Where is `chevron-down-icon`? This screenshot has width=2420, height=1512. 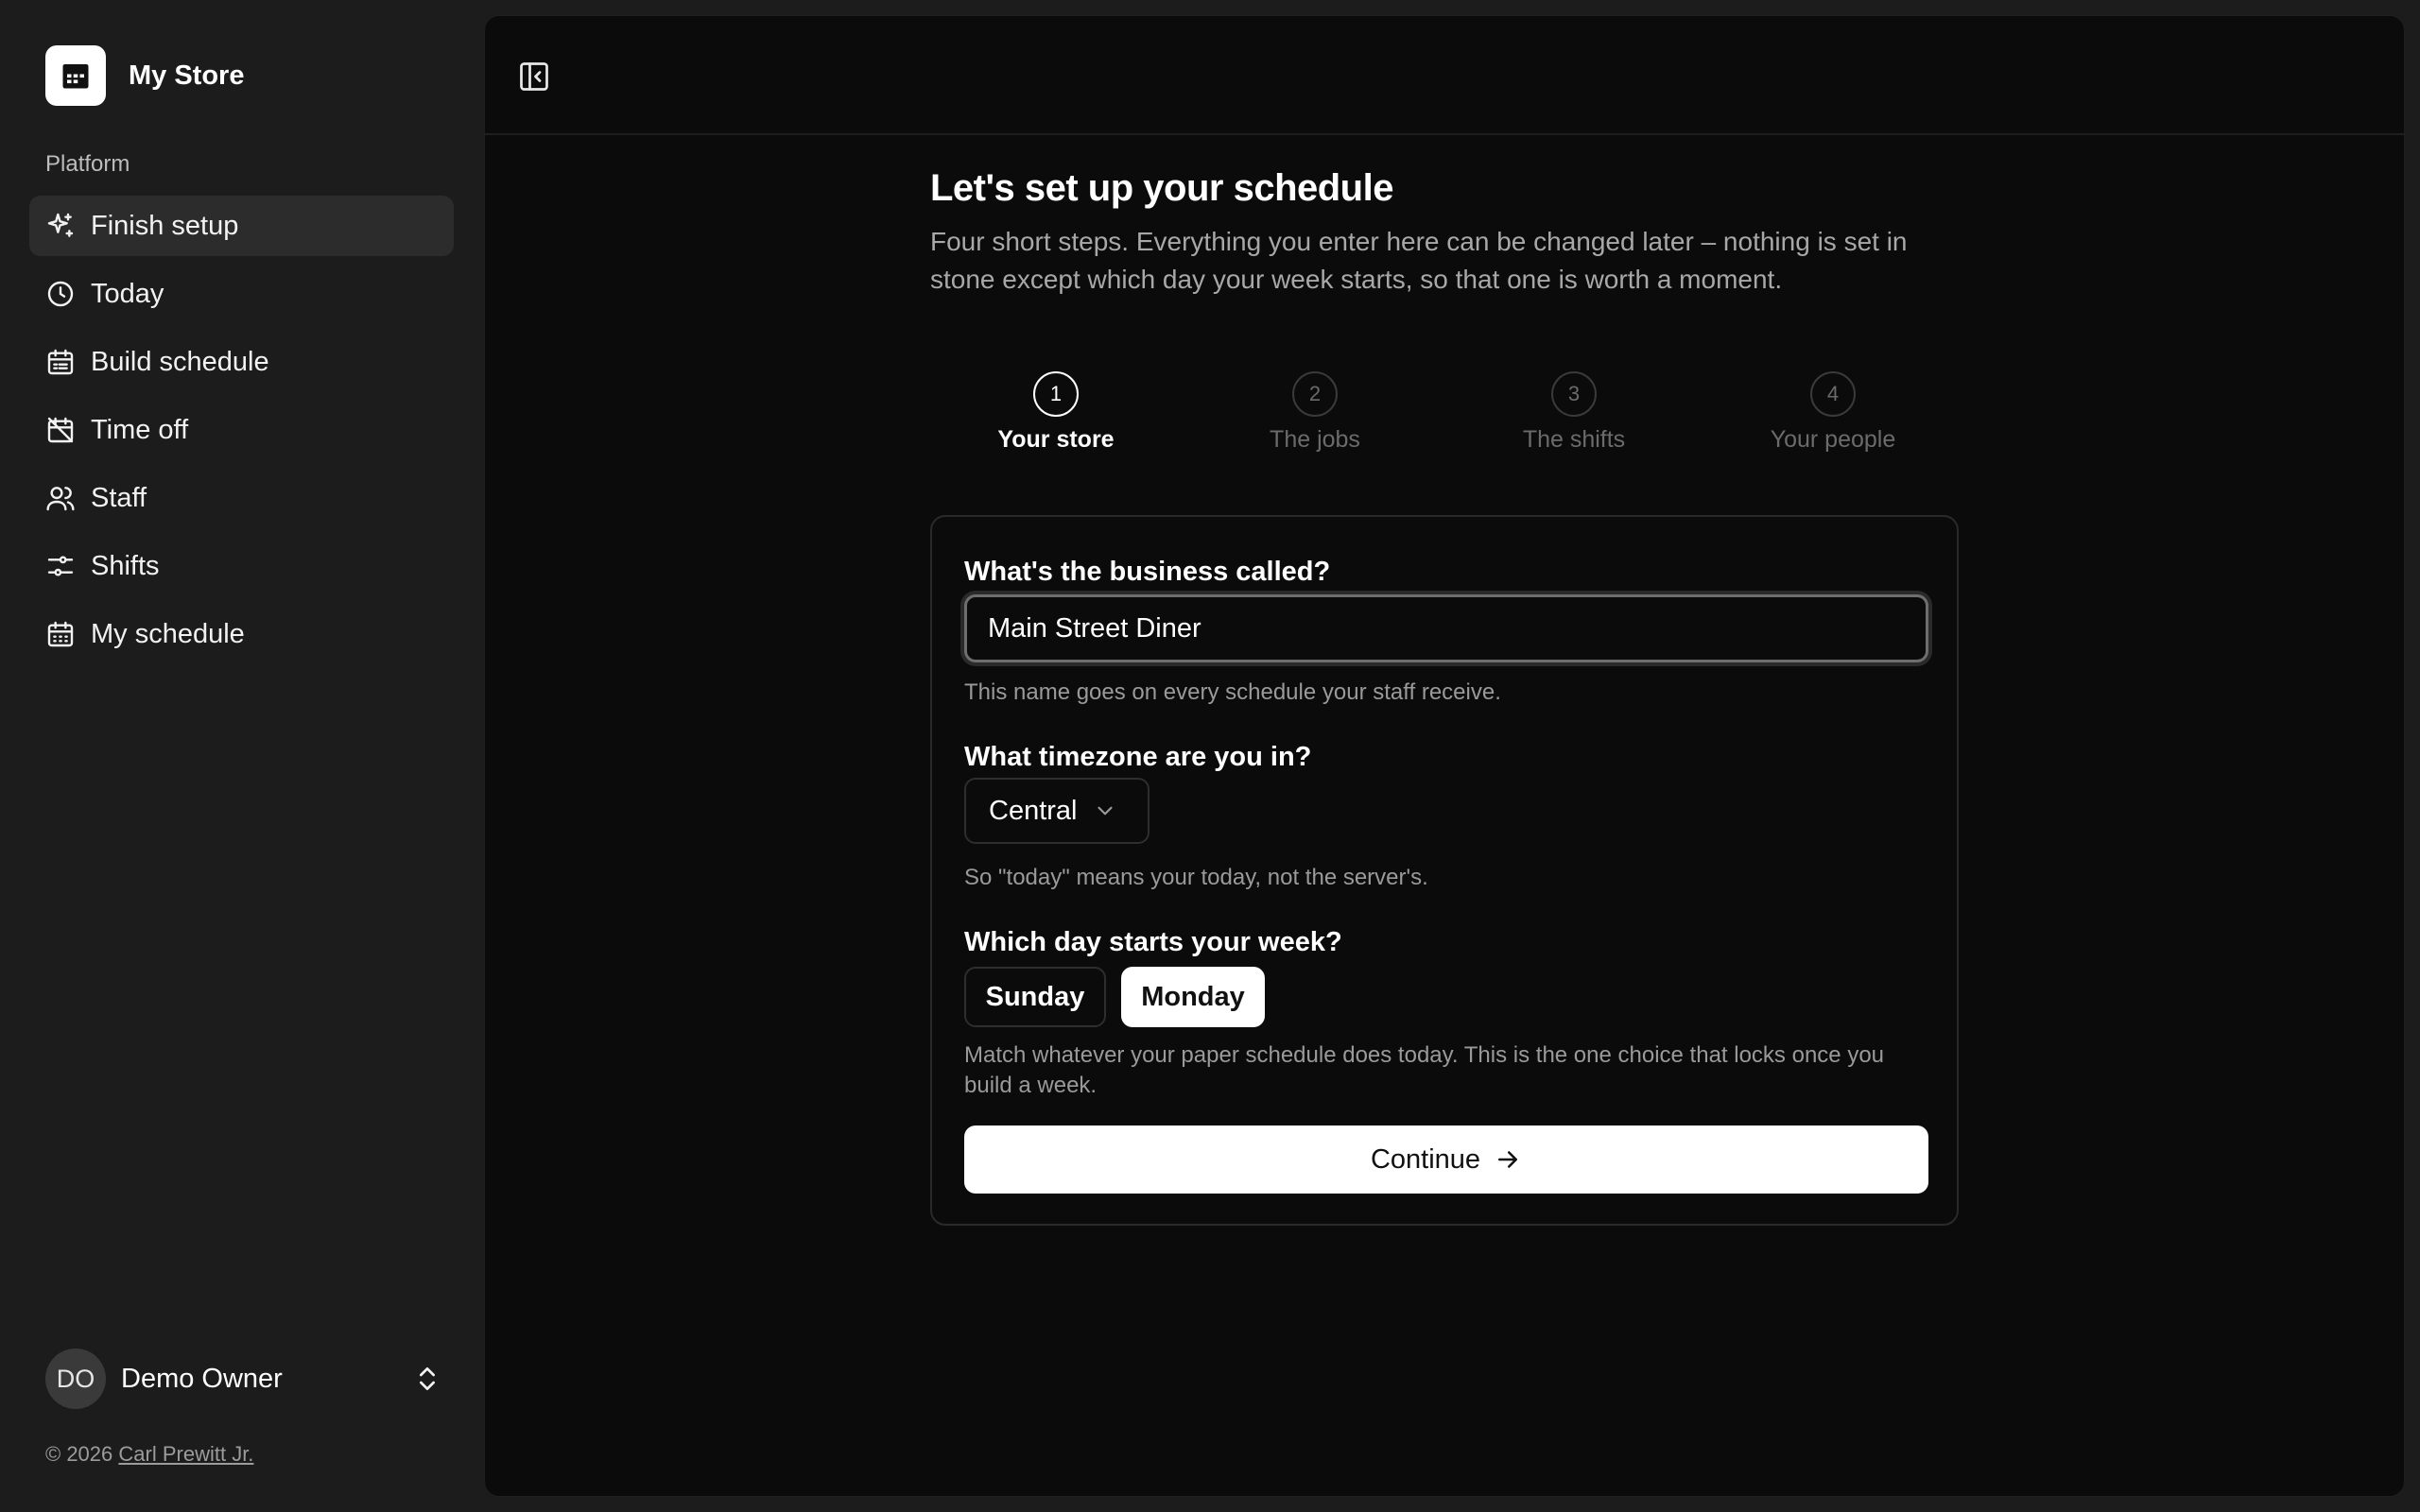 chevron-down-icon is located at coordinates (1105, 811).